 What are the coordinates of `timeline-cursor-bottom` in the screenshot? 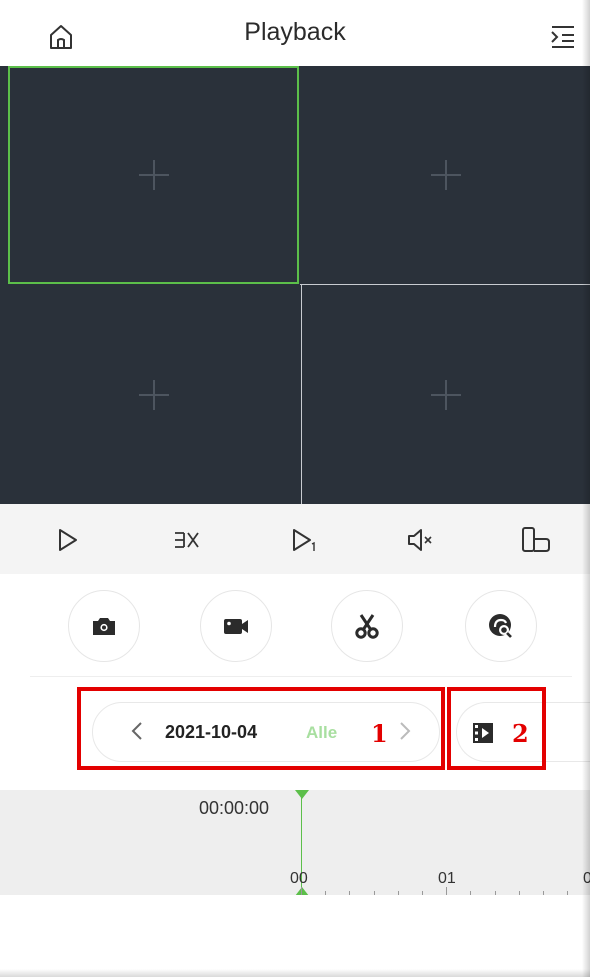 It's located at (302, 891).